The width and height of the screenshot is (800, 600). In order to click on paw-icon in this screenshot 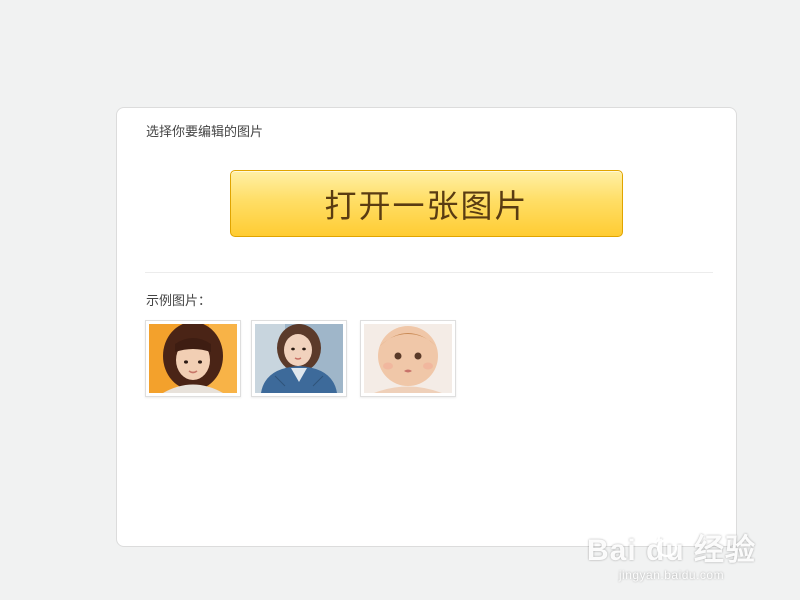, I will do `click(667, 541)`.